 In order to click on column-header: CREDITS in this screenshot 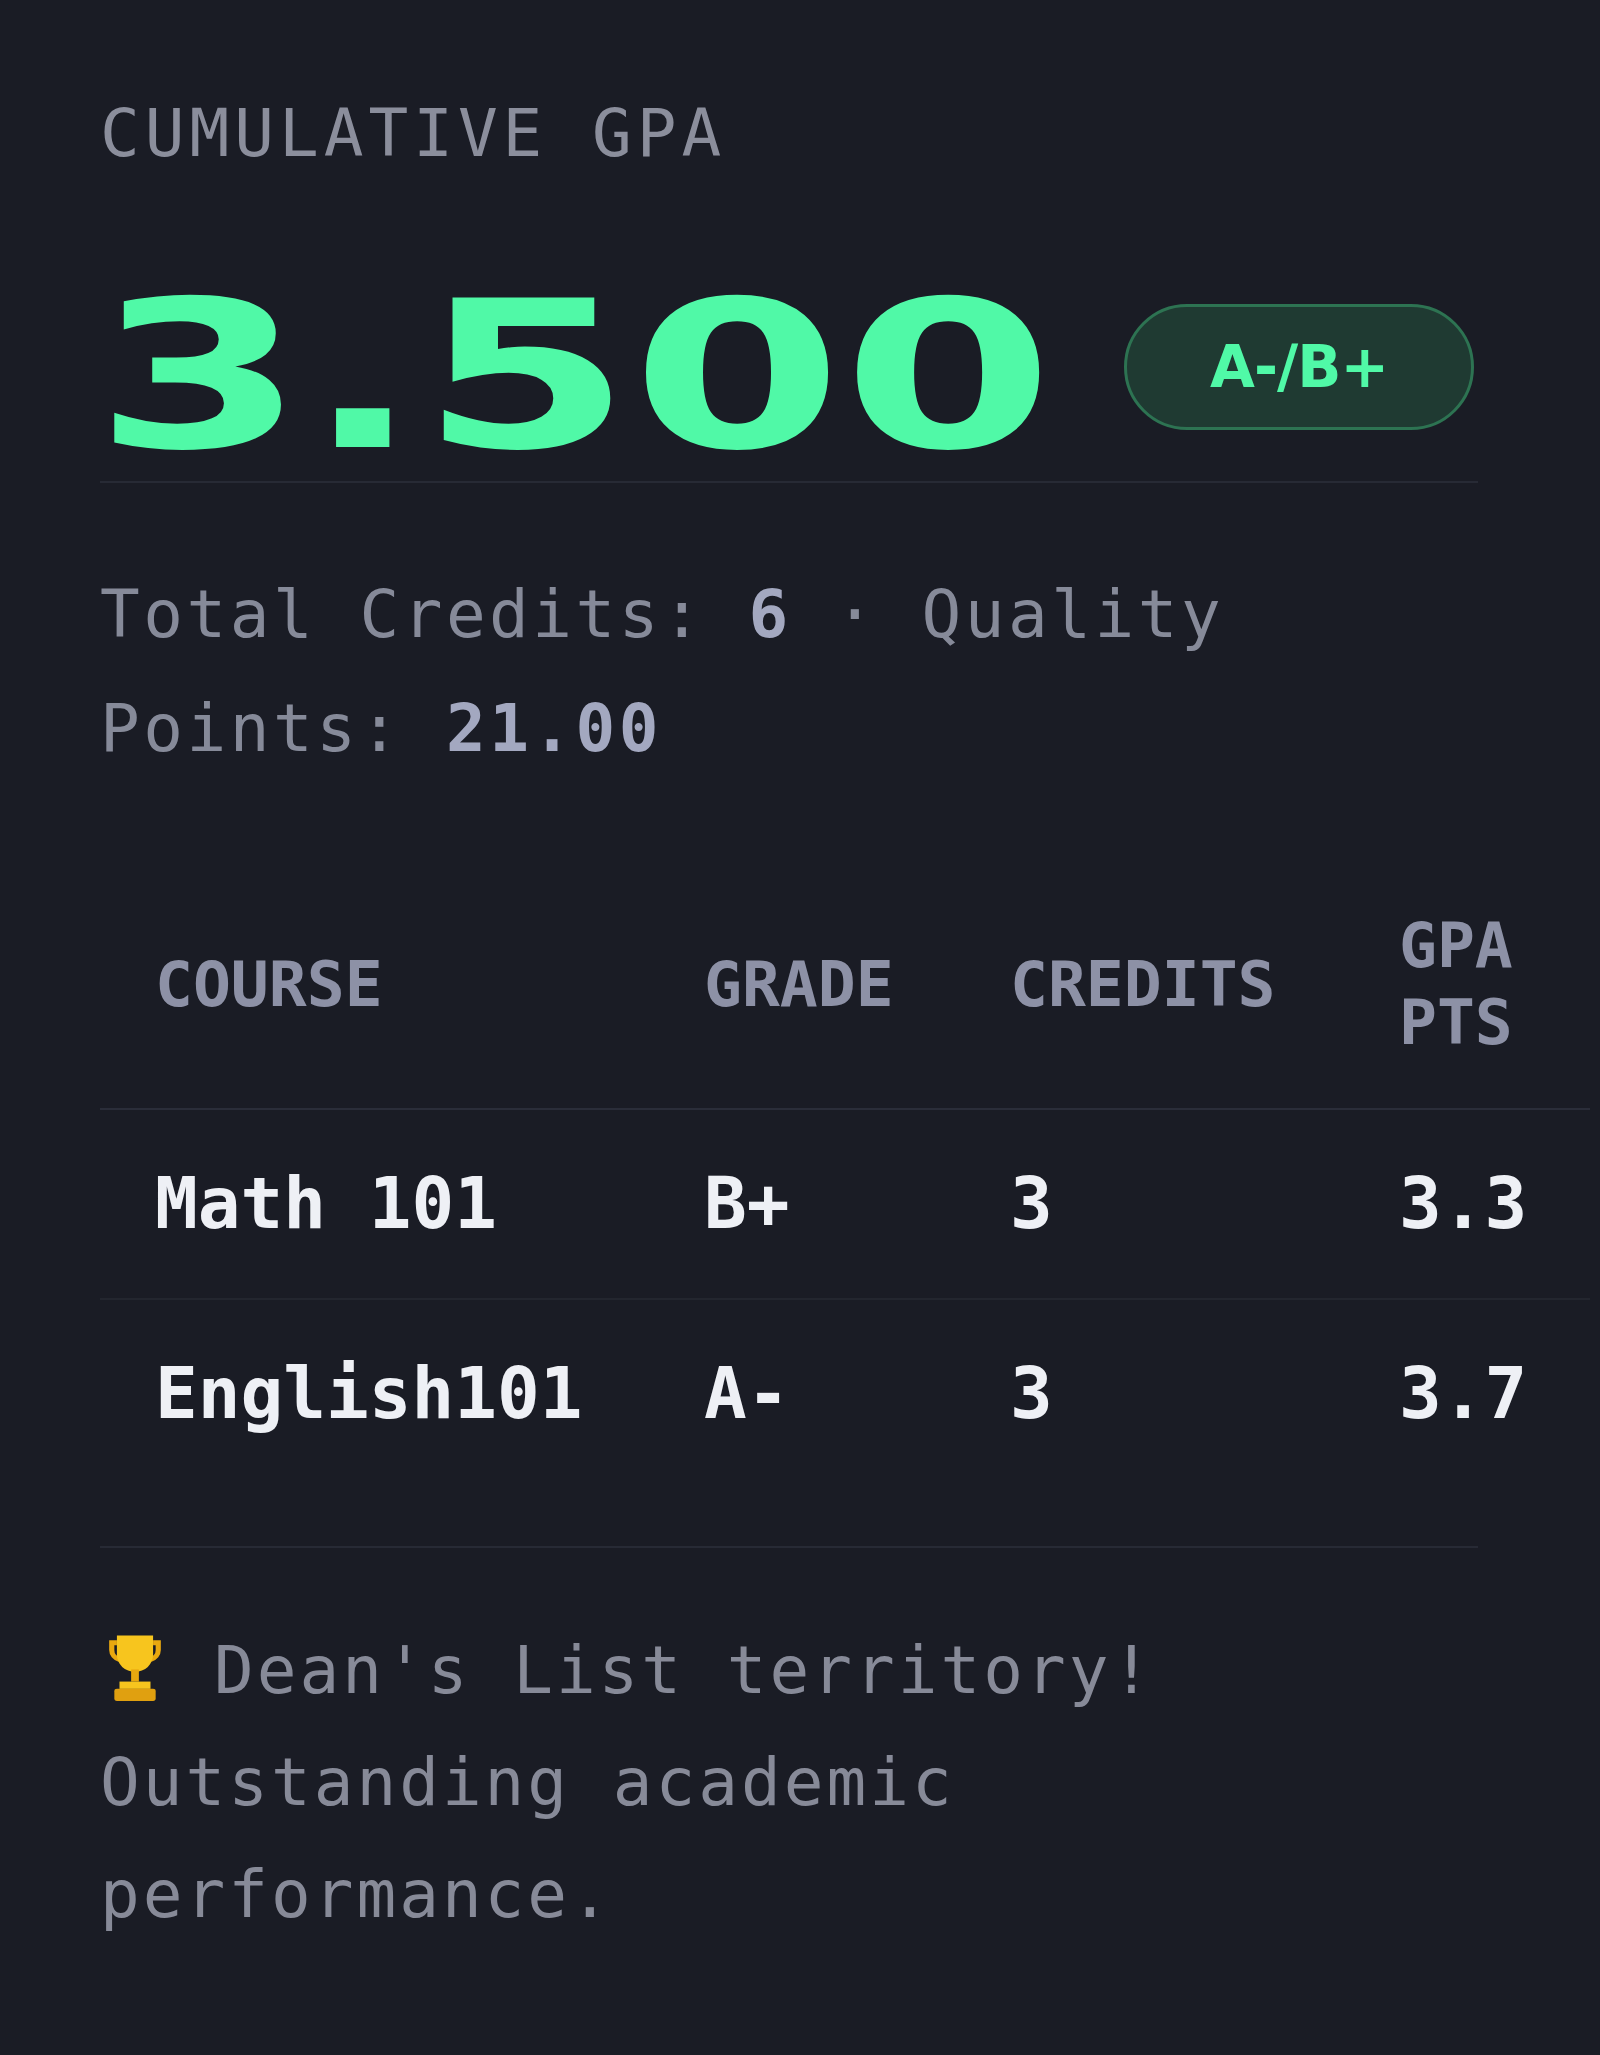, I will do `click(1143, 984)`.